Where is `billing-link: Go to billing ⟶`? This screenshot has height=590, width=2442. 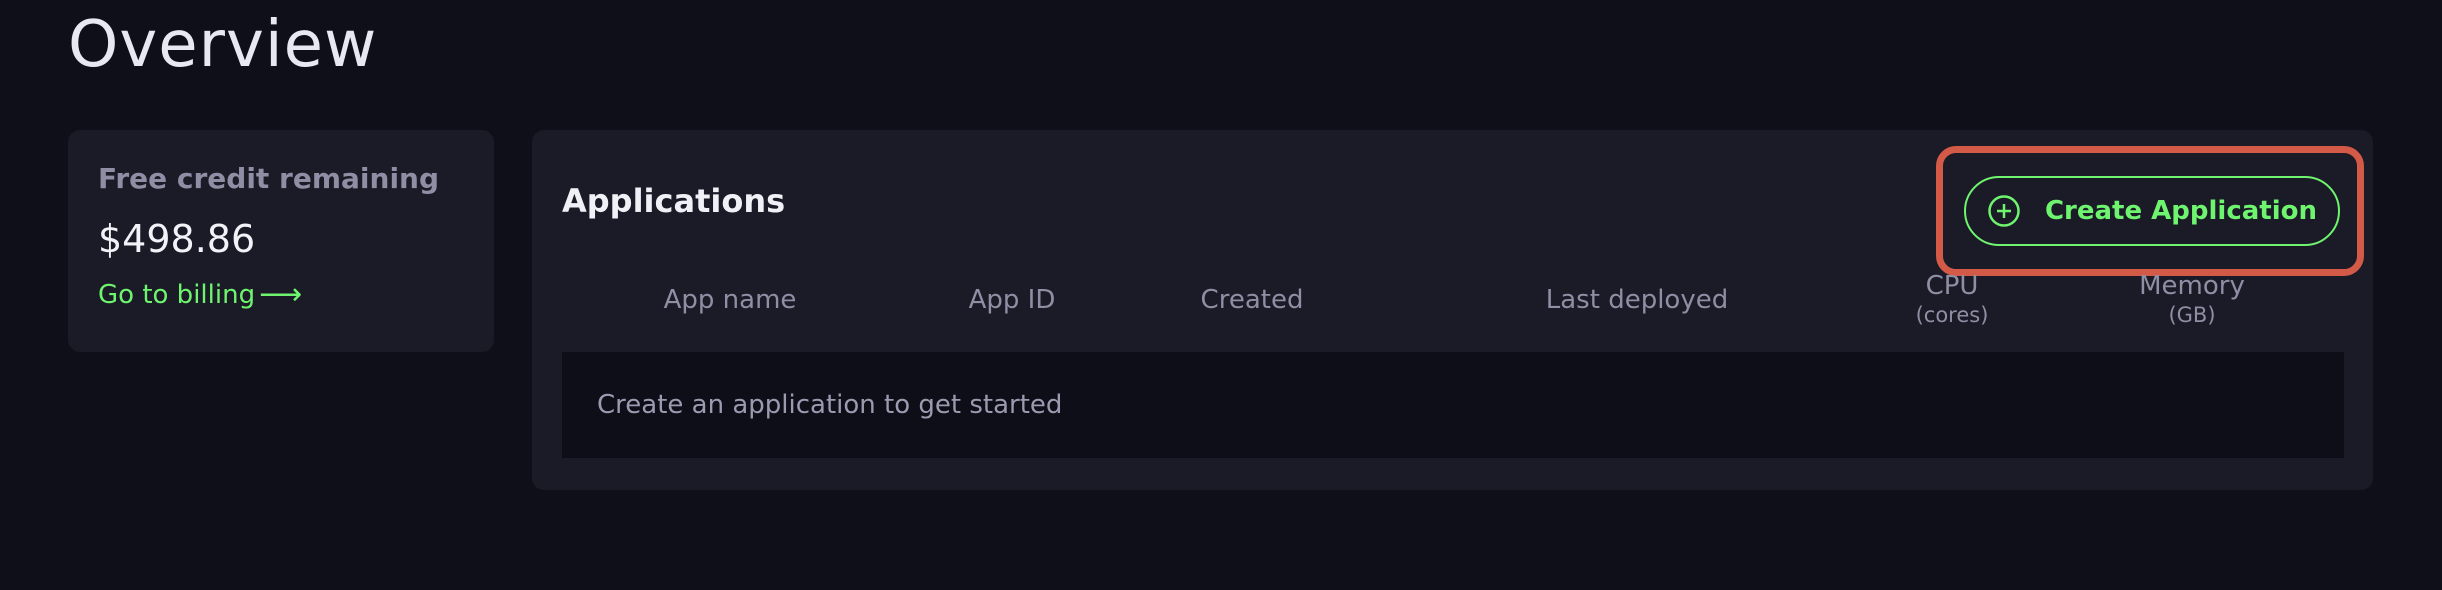
billing-link: Go to billing ⟶ is located at coordinates (200, 294).